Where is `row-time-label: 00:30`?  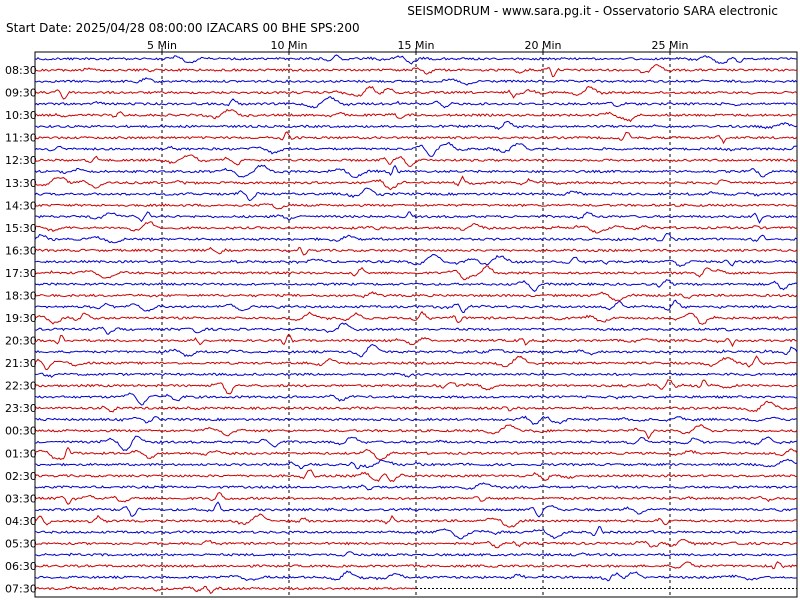 row-time-label: 00:30 is located at coordinates (21, 431).